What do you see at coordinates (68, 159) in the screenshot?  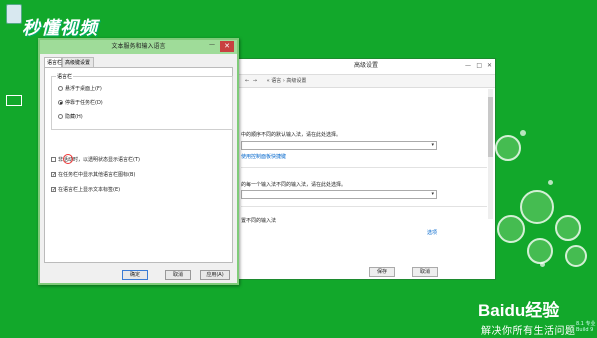 I see `click-highlight-circle` at bounding box center [68, 159].